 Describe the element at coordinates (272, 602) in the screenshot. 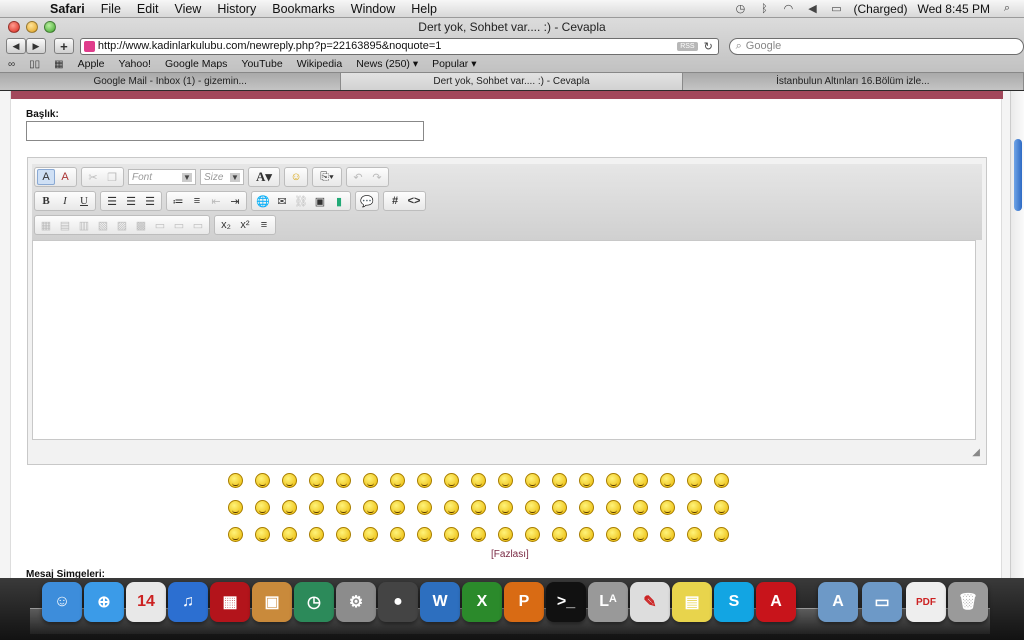

I see `iphoto-icon: ▣` at that location.